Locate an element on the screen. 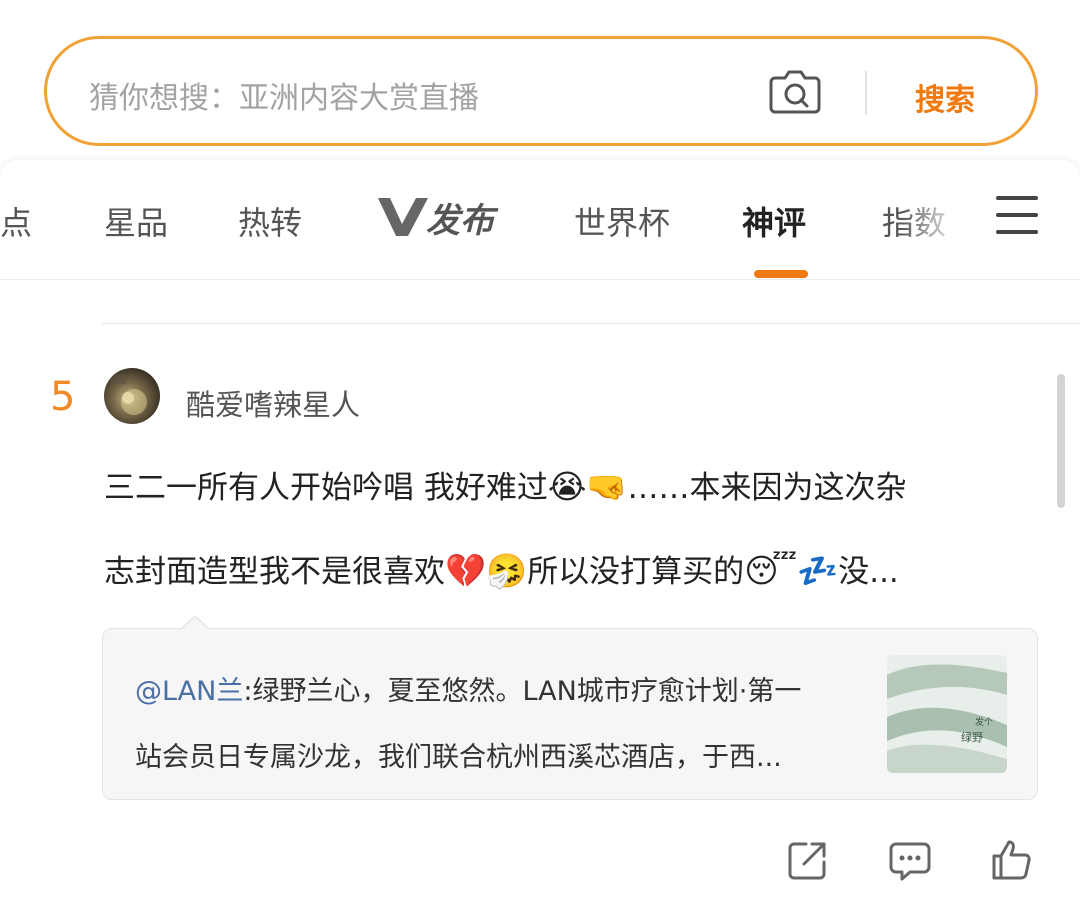  comment-text-line-1: 三二一所有人开始吟唱 我好难过😭🤜……本来因为这次杂 is located at coordinates (505, 484).